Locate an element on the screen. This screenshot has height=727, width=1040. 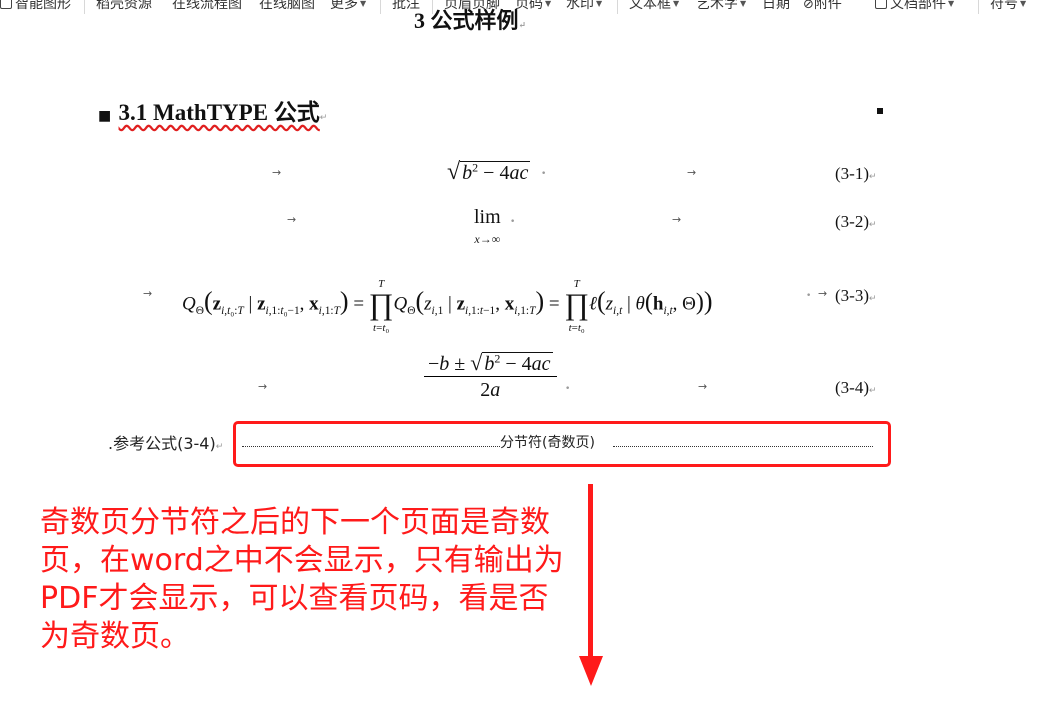
chapter-title: 3 公式样例↵ is located at coordinates (470, 20).